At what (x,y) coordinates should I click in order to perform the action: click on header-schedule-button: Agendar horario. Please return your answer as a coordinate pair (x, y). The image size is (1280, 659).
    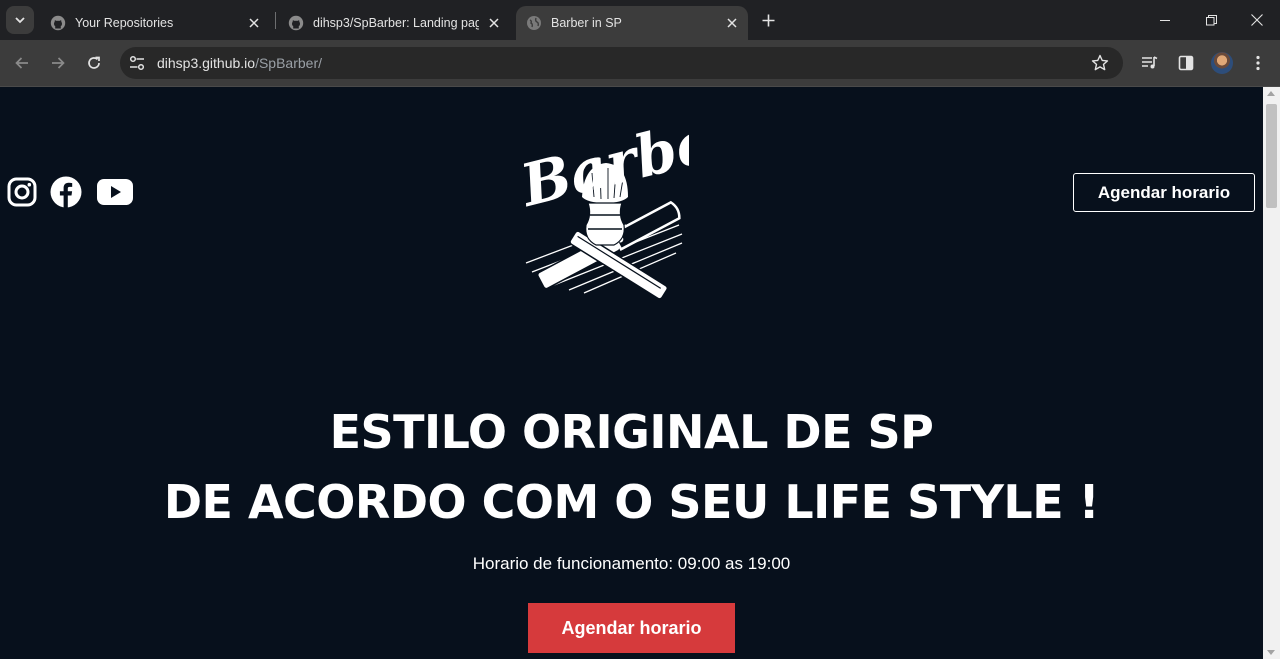
    Looking at the image, I should click on (1164, 192).